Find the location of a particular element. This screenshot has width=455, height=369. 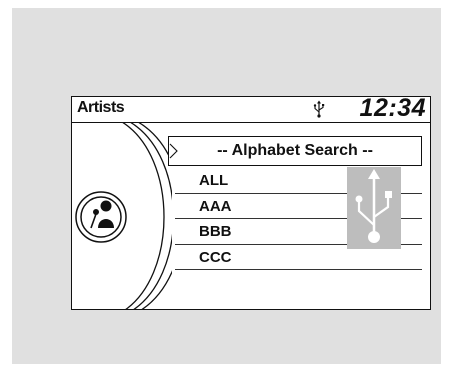

category-dial is located at coordinates (123, 215).